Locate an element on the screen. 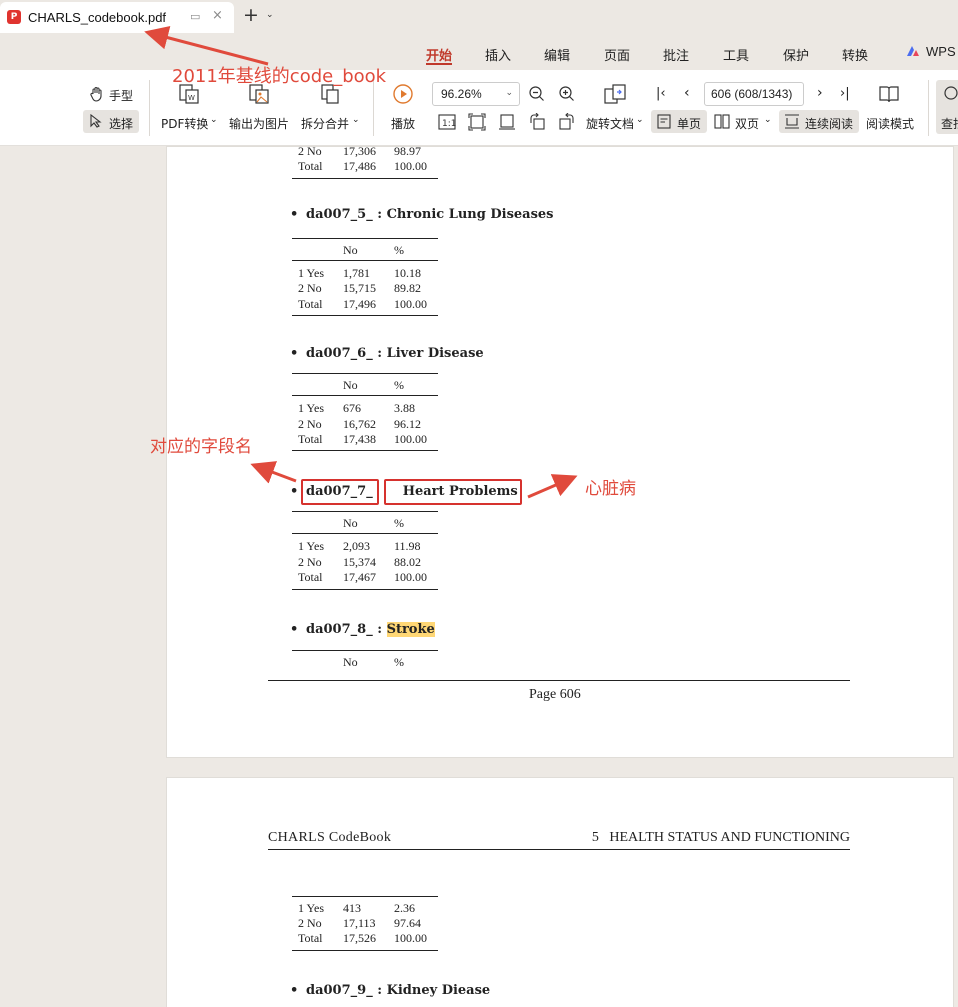  field-name-annotation: 对应的字段名 is located at coordinates (201, 447).